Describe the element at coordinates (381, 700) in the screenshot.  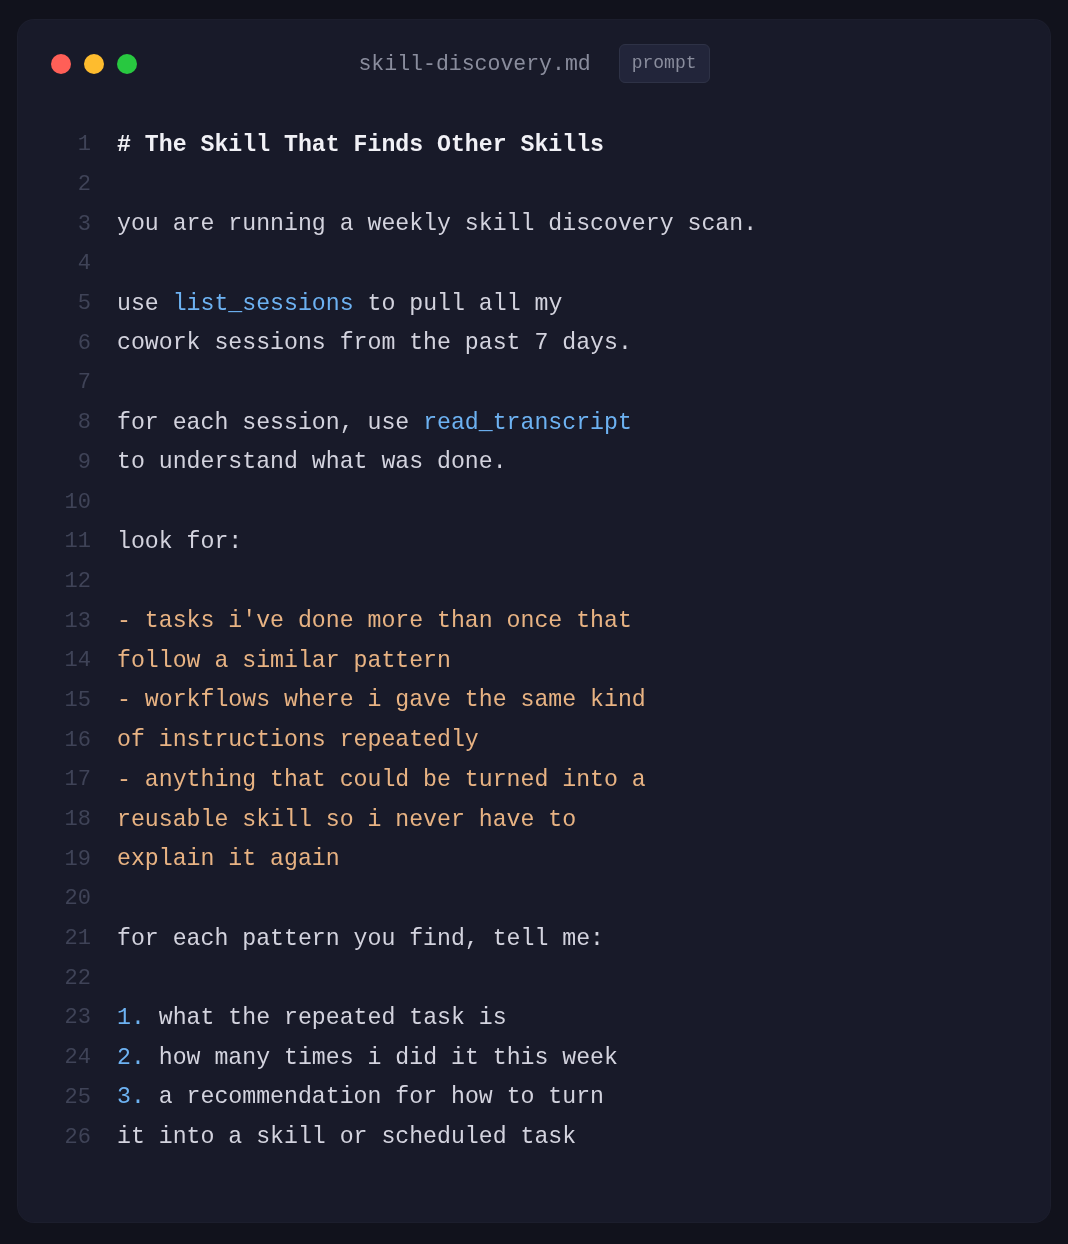
I see `text-line: - workflows where i gave the same kind` at that location.